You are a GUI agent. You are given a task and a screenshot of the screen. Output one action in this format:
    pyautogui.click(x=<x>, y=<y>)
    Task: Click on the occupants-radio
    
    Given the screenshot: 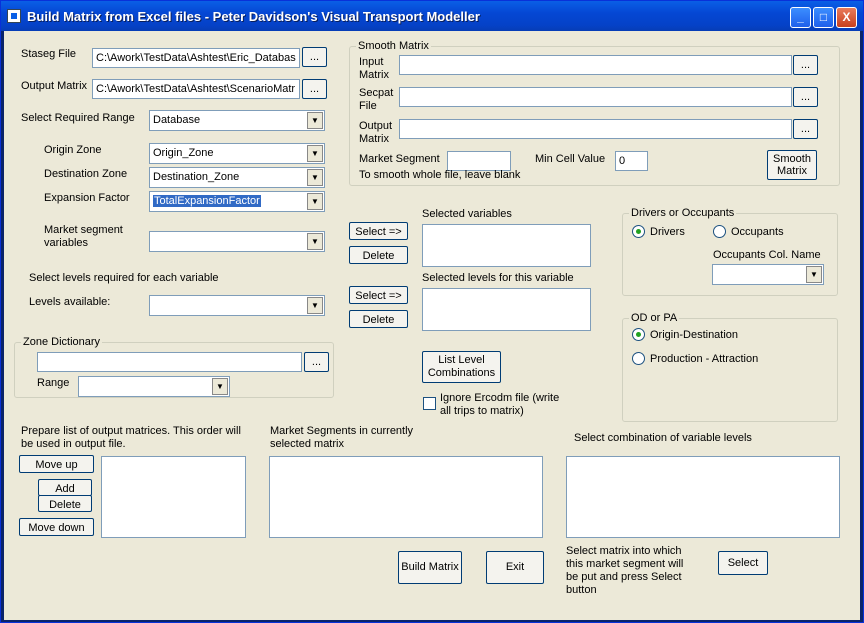 What is the action you would take?
    pyautogui.click(x=719, y=231)
    